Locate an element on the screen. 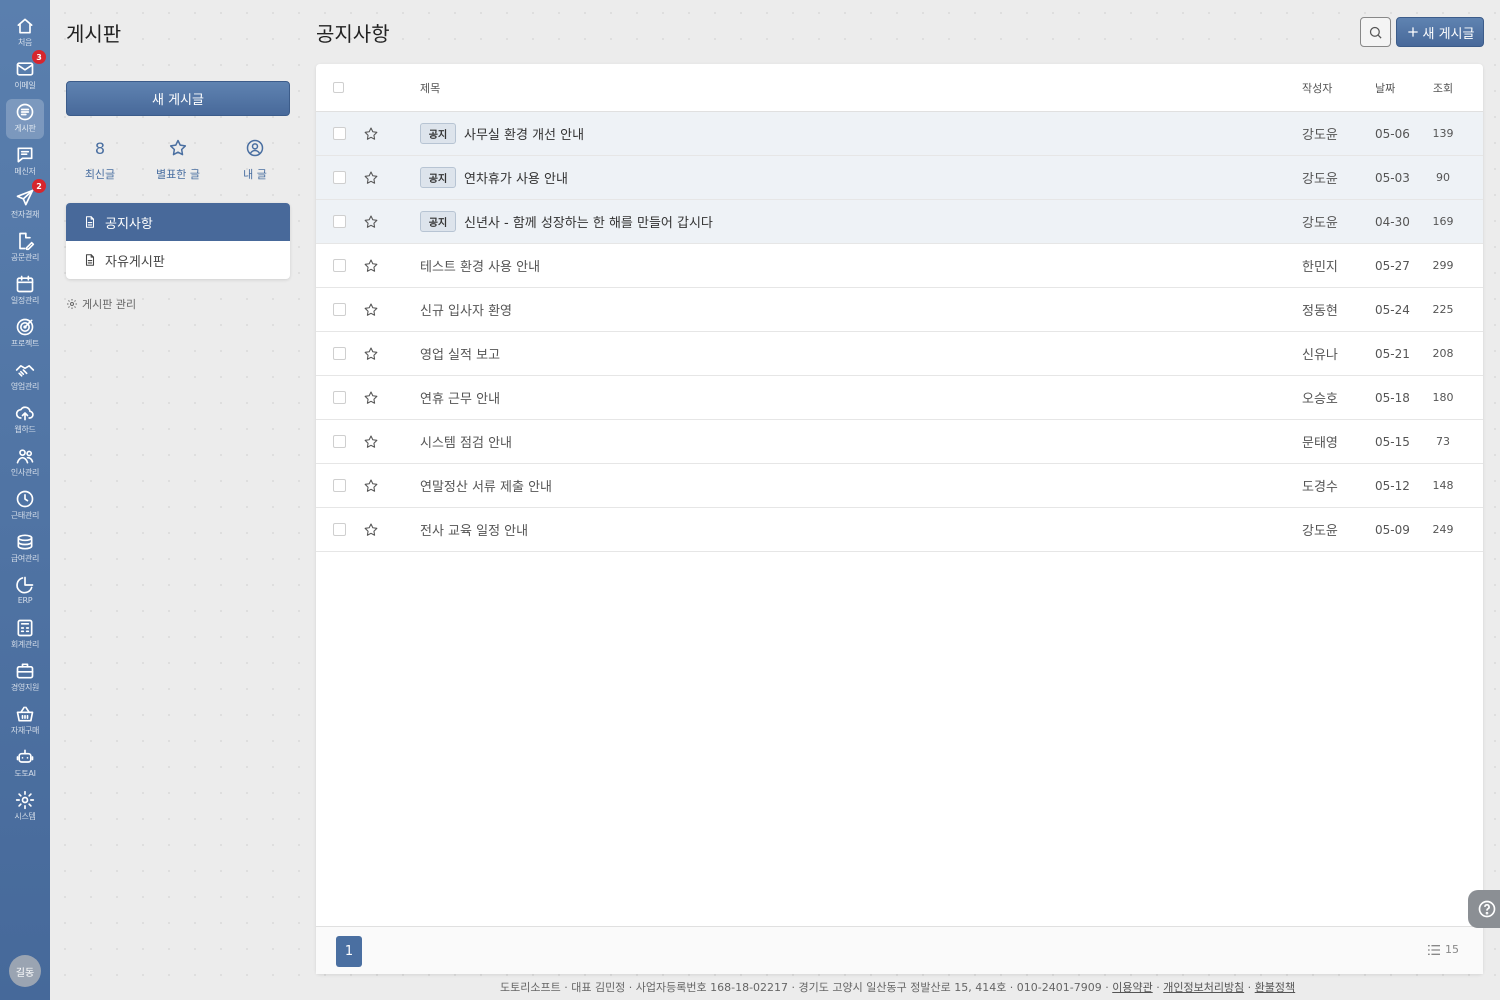  page-size-selector: 15 is located at coordinates (1443, 949).